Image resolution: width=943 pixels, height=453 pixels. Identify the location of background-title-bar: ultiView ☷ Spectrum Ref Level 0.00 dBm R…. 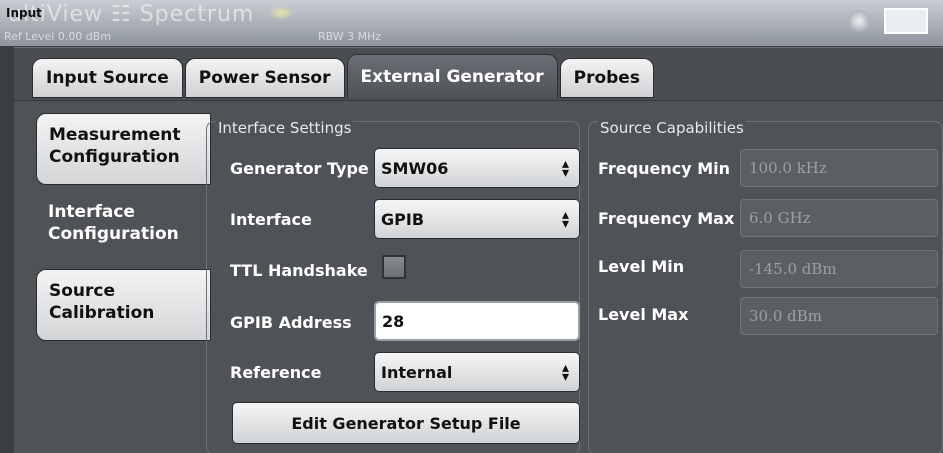
(471, 23).